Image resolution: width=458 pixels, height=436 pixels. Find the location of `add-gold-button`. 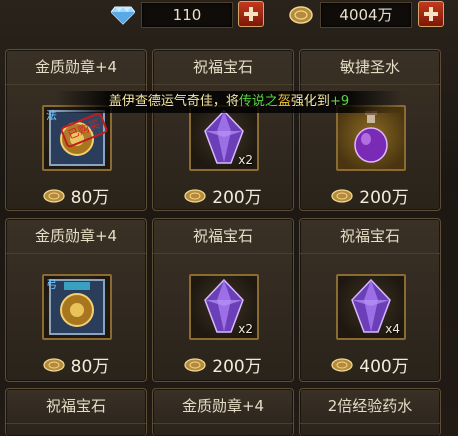

add-gold-button is located at coordinates (431, 14).